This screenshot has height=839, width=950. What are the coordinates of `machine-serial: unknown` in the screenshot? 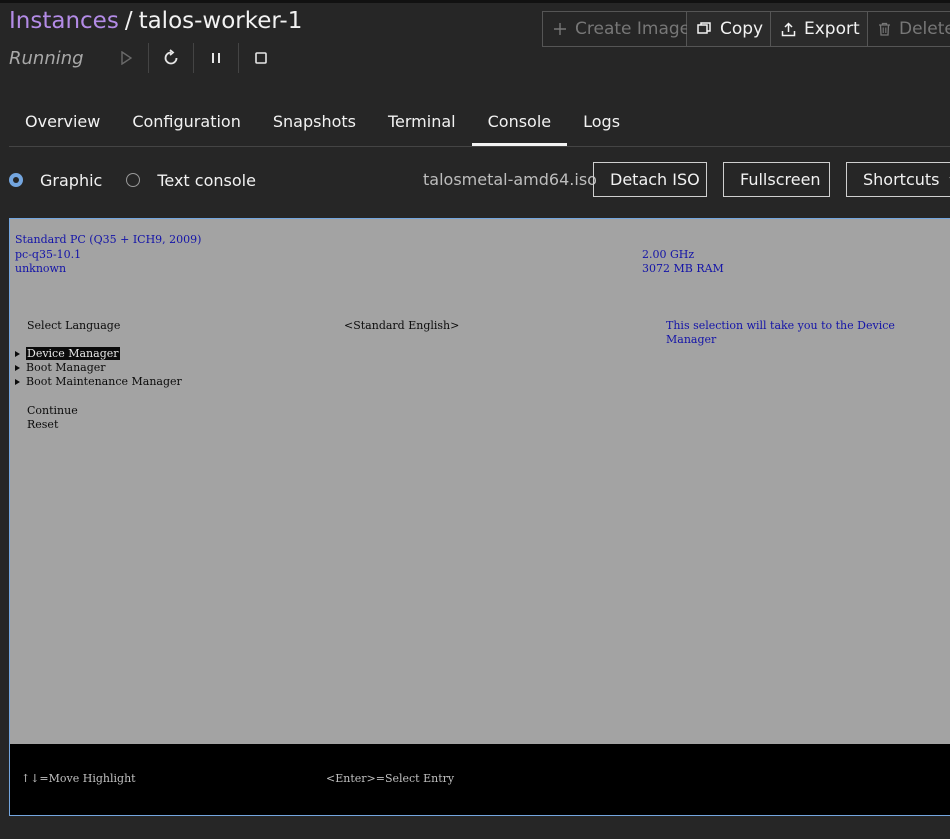 It's located at (41, 268).